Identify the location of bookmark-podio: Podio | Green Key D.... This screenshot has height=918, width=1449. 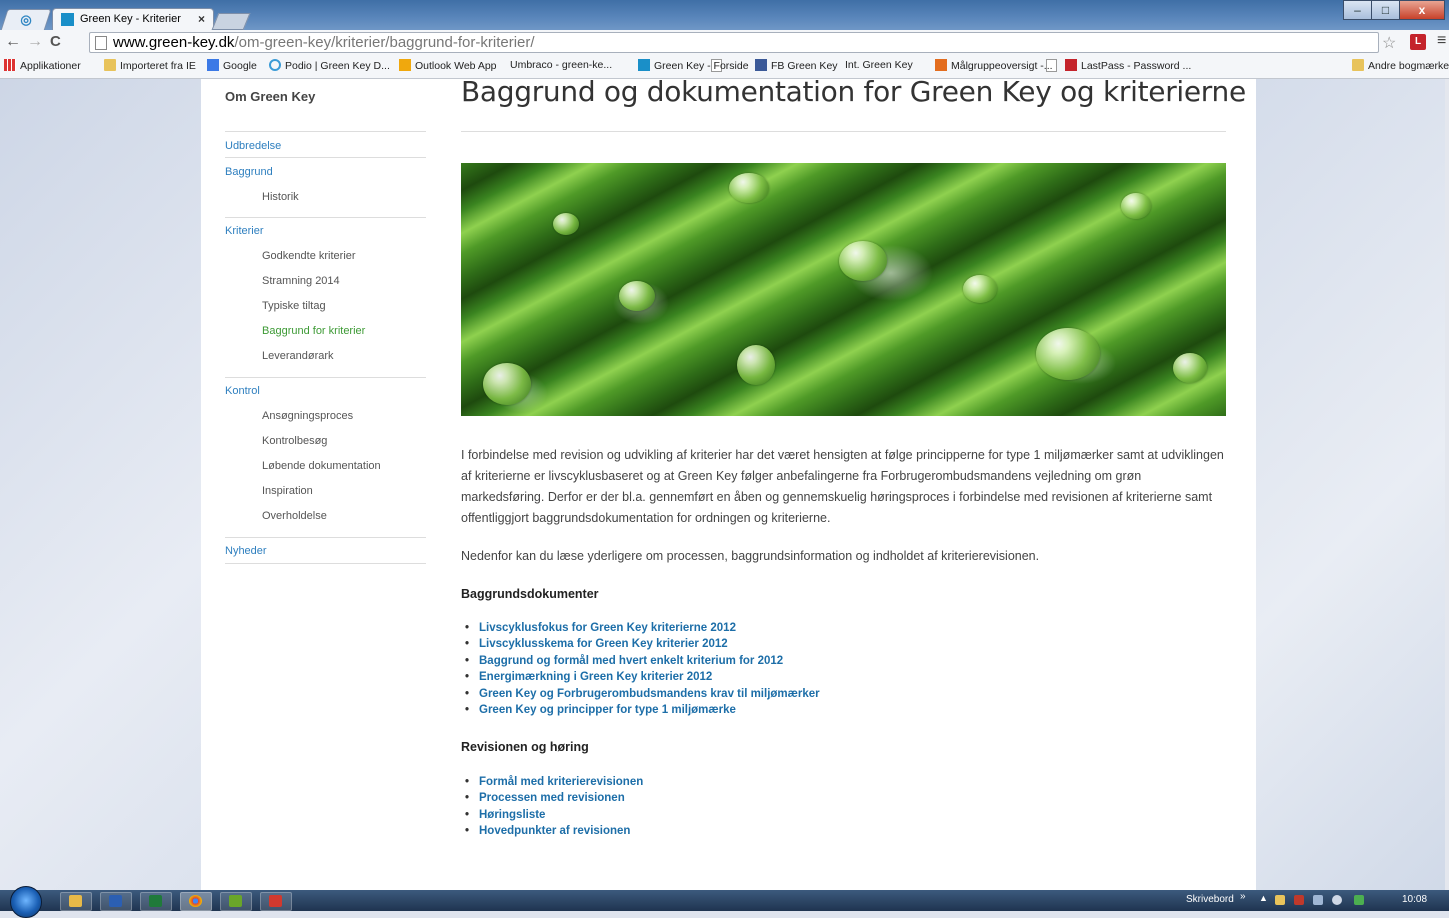
(329, 65).